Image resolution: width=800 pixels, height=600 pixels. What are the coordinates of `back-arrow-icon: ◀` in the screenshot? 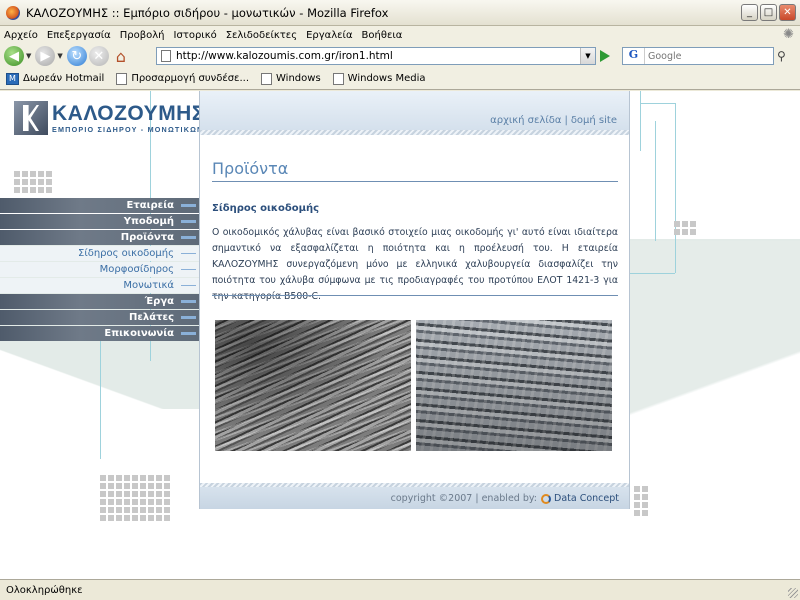 It's located at (14, 56).